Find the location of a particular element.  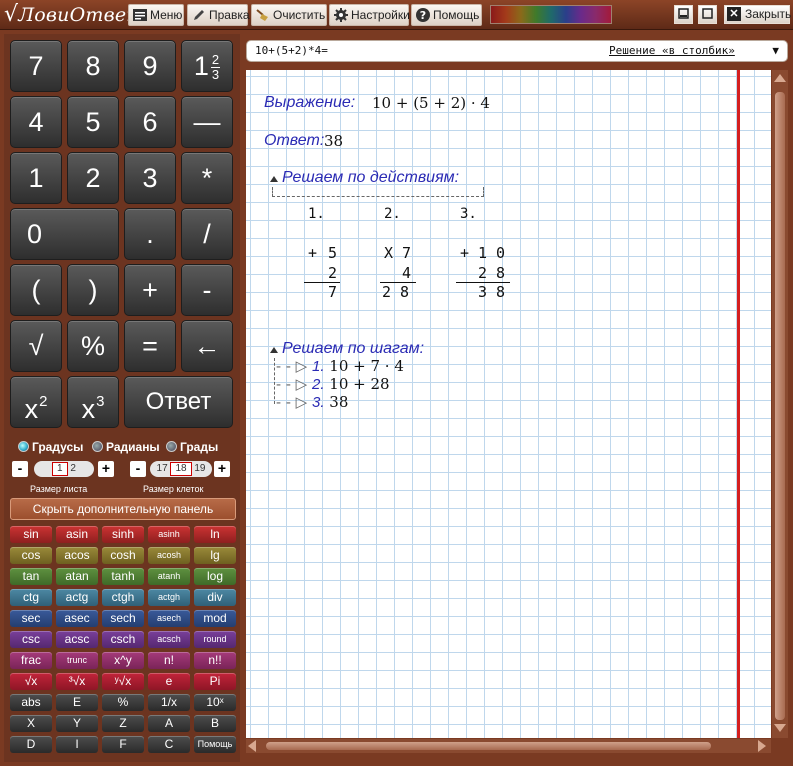

key-plus: + is located at coordinates (150, 290).